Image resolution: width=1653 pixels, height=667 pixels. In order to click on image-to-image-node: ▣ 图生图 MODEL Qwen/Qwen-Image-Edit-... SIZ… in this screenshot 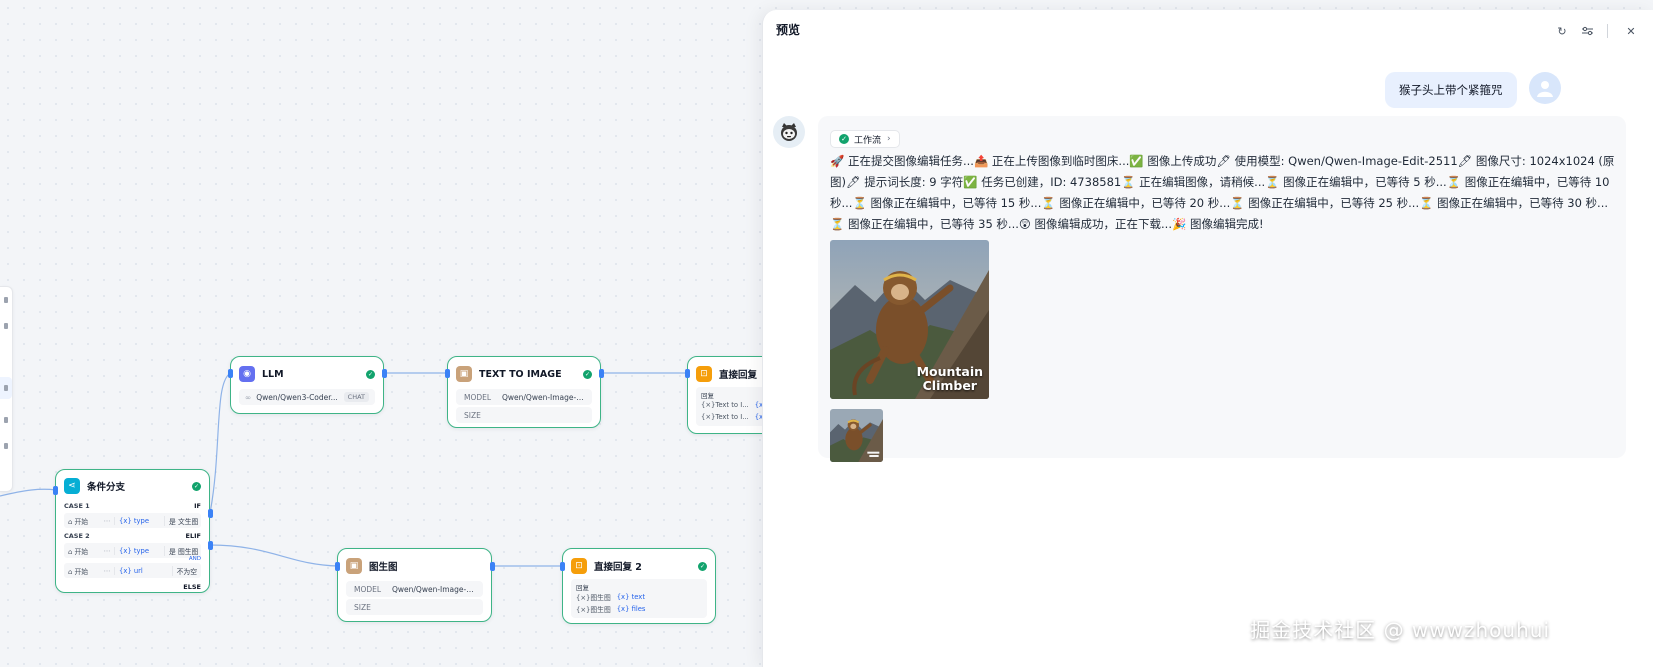, I will do `click(414, 585)`.